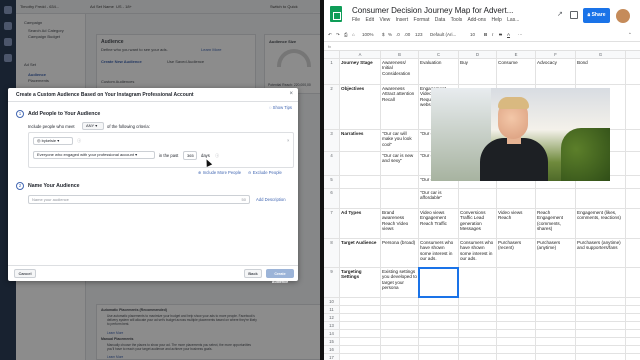  What do you see at coordinates (478, 326) in the screenshot?
I see `cell-d13` at bounding box center [478, 326].